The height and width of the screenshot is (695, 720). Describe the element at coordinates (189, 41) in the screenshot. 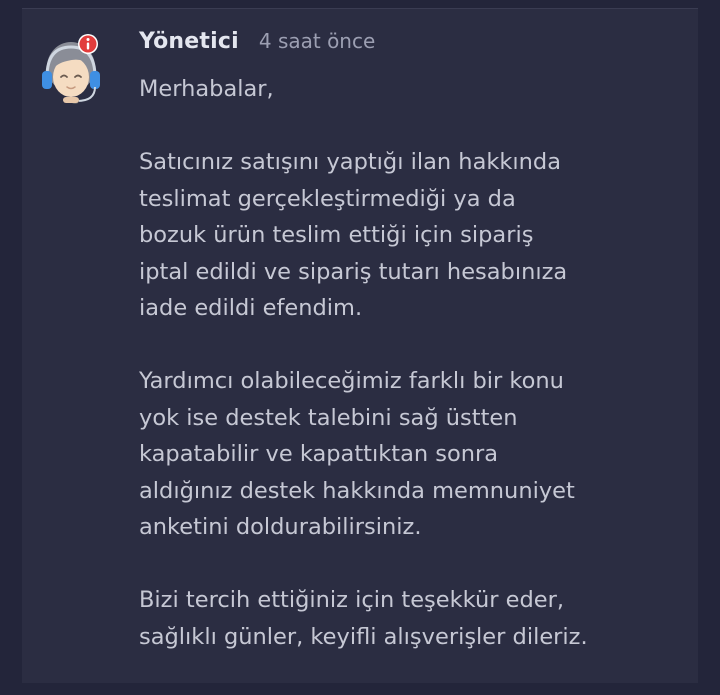

I see `author-name: Yönetici` at that location.